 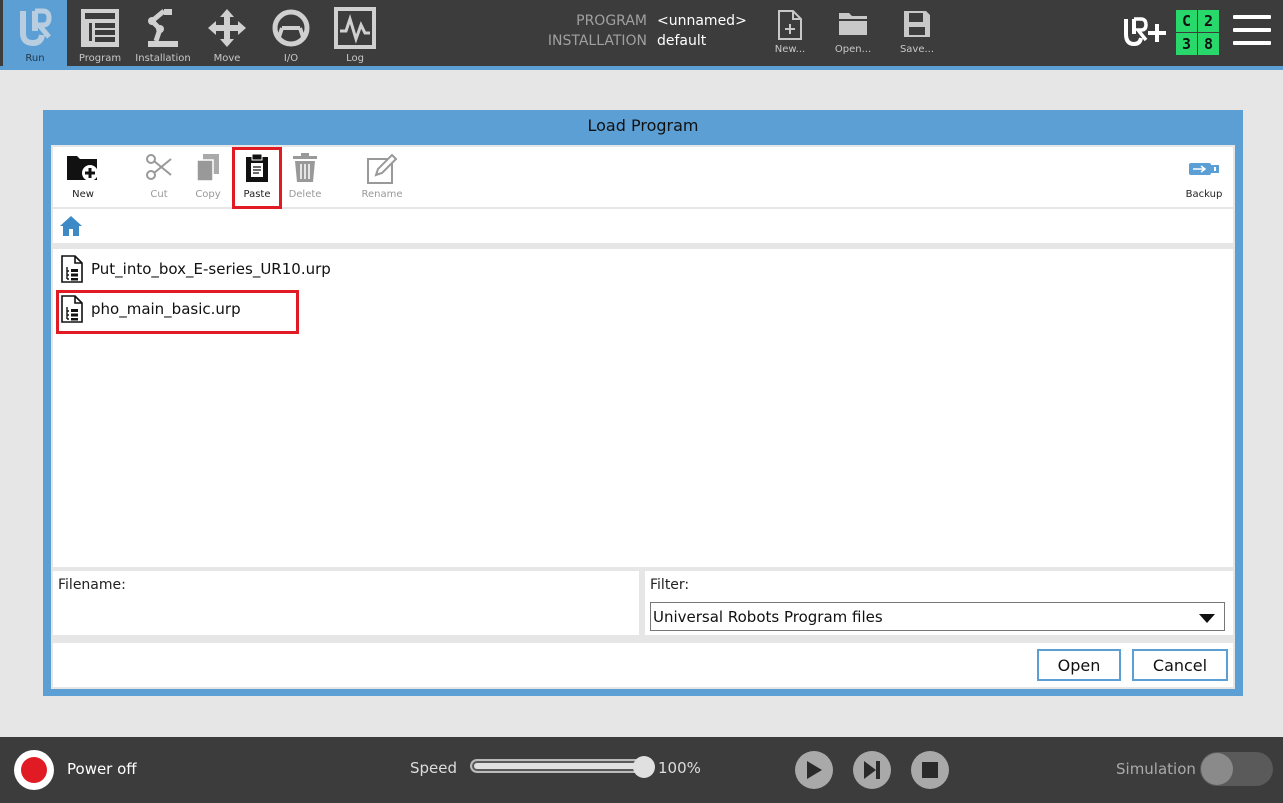 I want to click on play-button, so click(x=814, y=770).